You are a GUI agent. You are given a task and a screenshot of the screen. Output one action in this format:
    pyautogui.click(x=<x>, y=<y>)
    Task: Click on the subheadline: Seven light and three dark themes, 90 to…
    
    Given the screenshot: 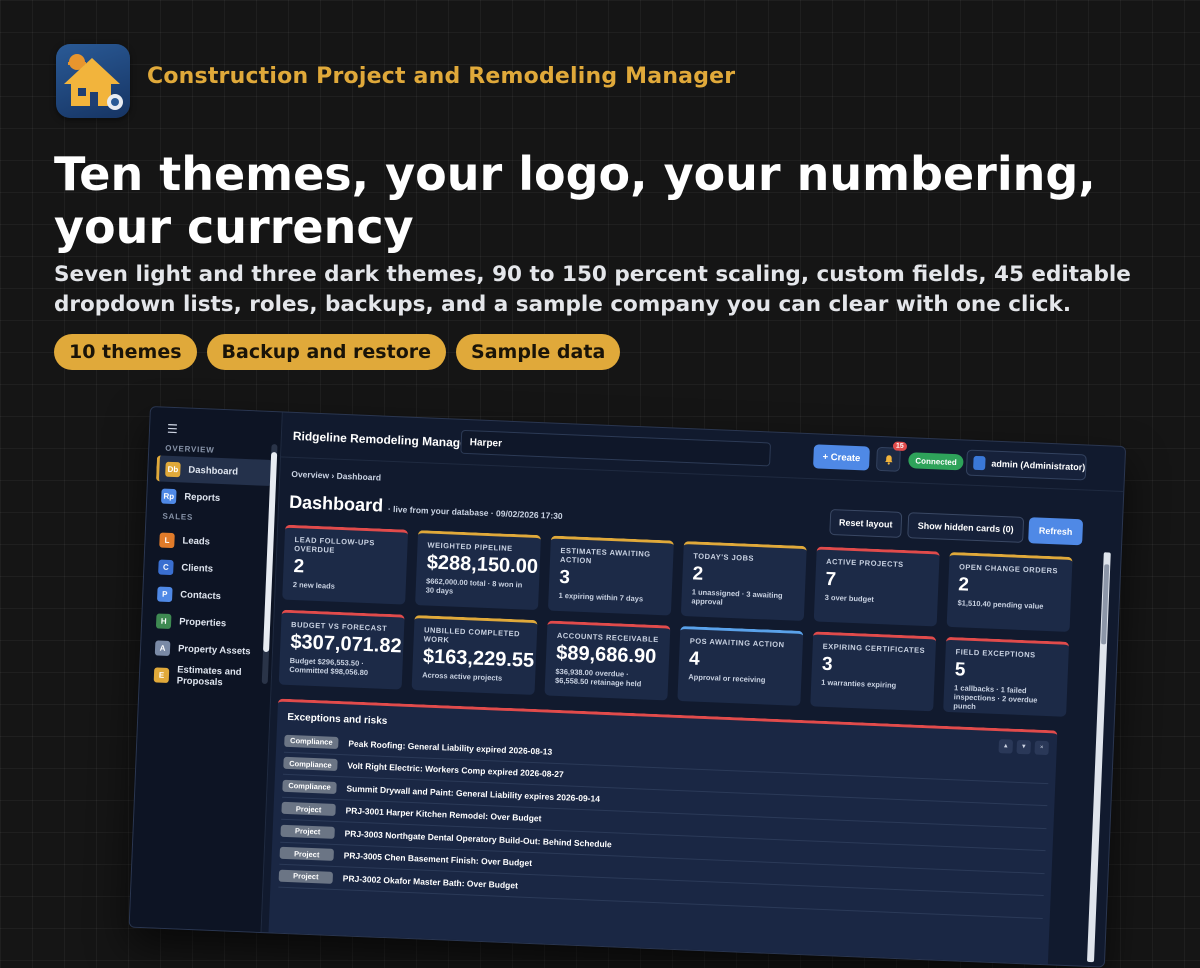 What is the action you would take?
    pyautogui.click(x=592, y=289)
    